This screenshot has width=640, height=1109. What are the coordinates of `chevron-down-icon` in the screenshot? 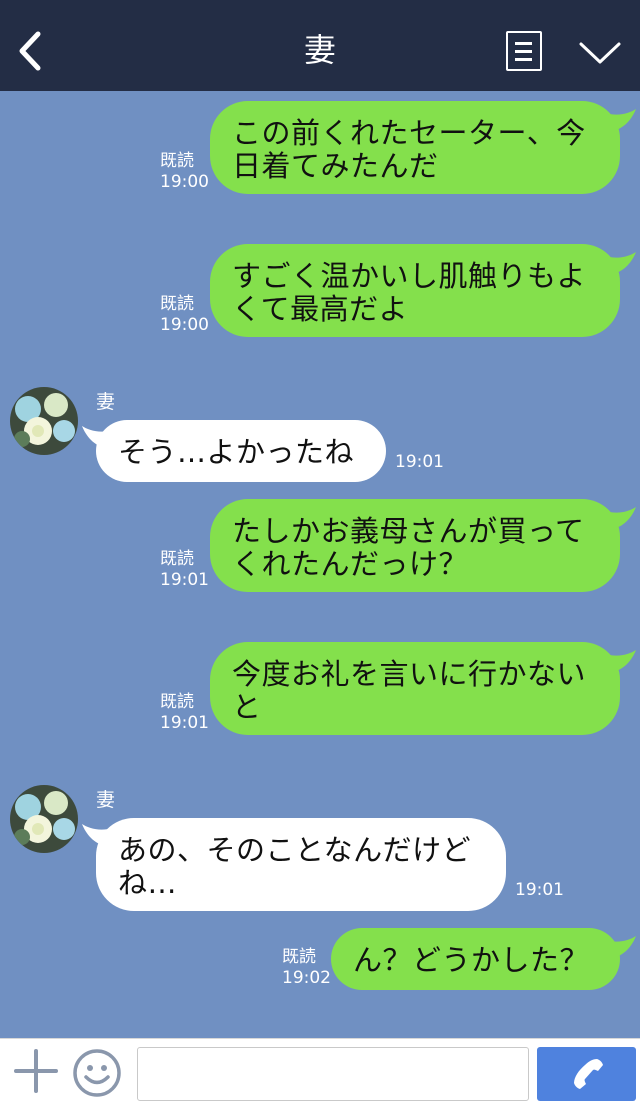 It's located at (600, 53).